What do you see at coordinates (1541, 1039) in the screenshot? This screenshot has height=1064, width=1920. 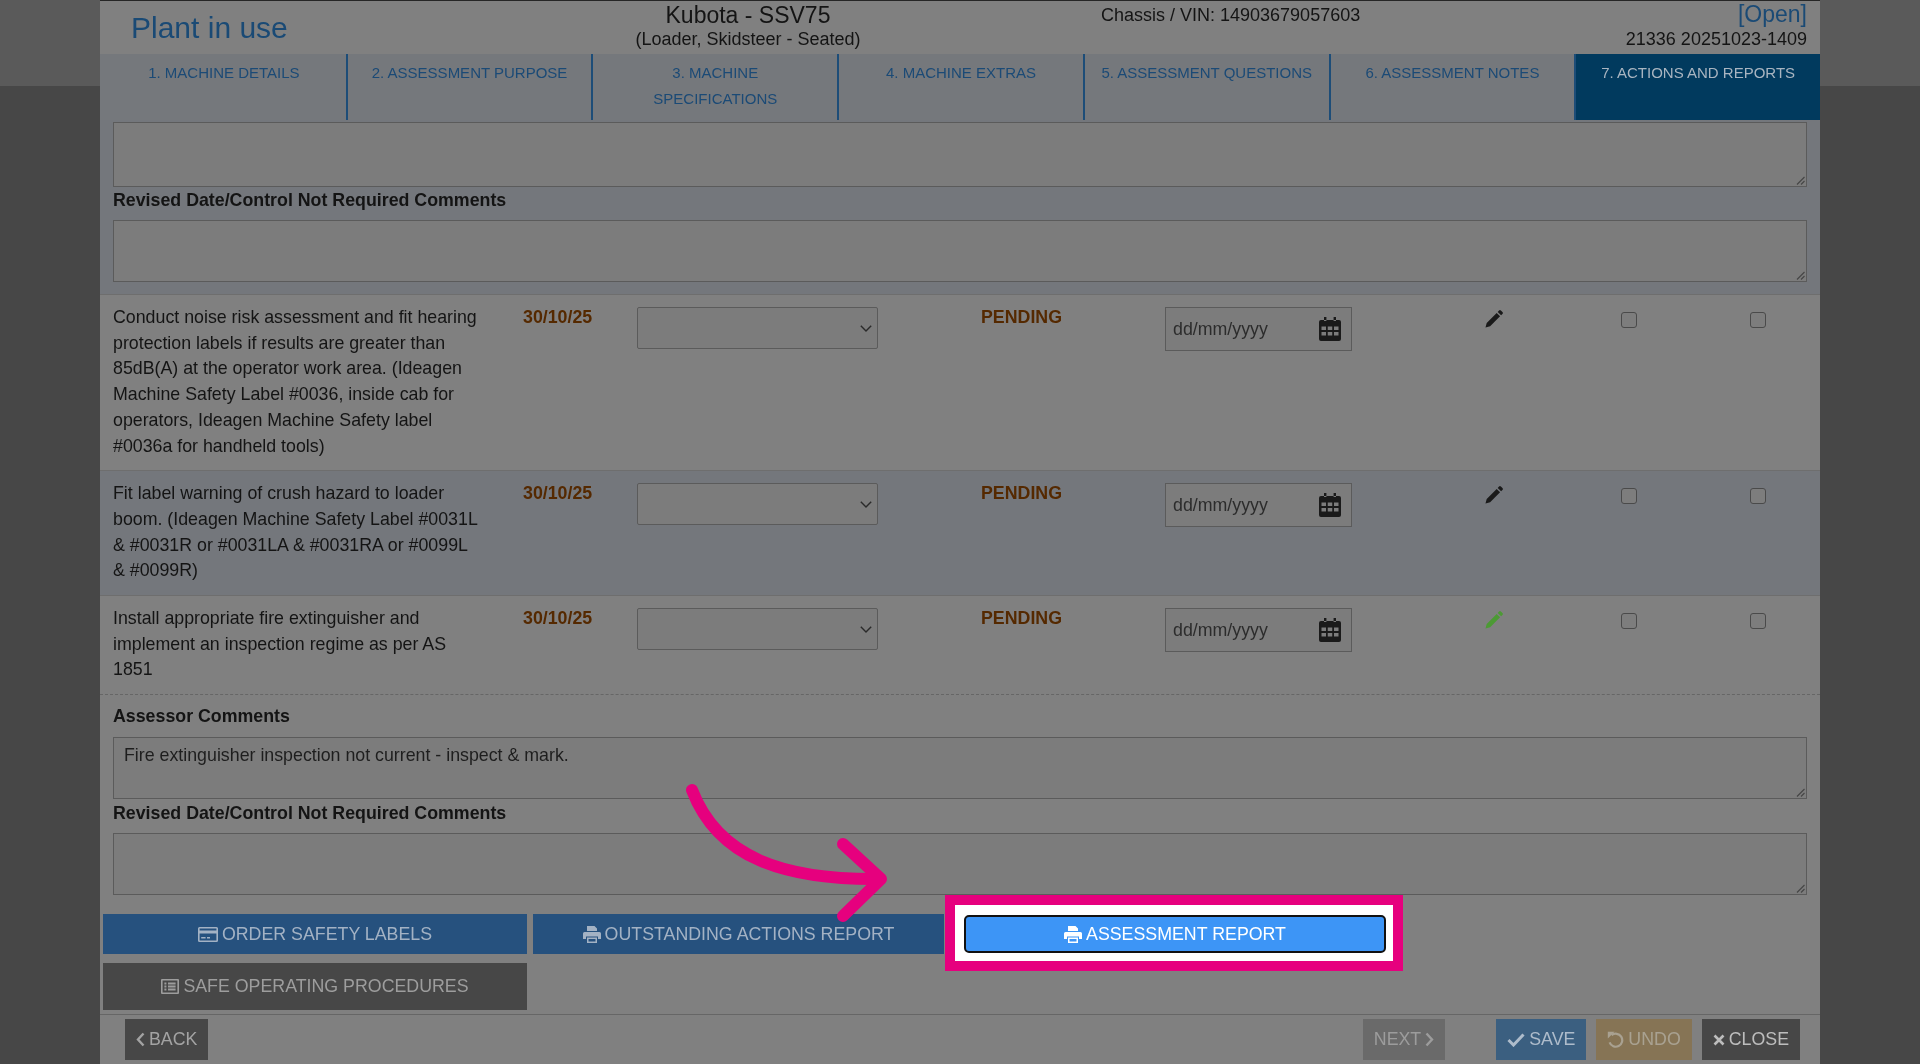 I see `save-button: SAVE` at bounding box center [1541, 1039].